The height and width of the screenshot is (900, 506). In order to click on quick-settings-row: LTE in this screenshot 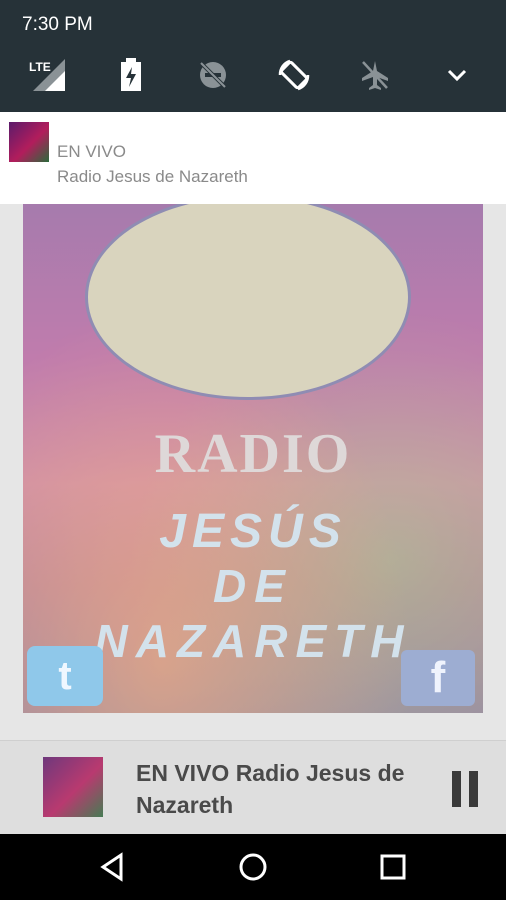, I will do `click(253, 75)`.